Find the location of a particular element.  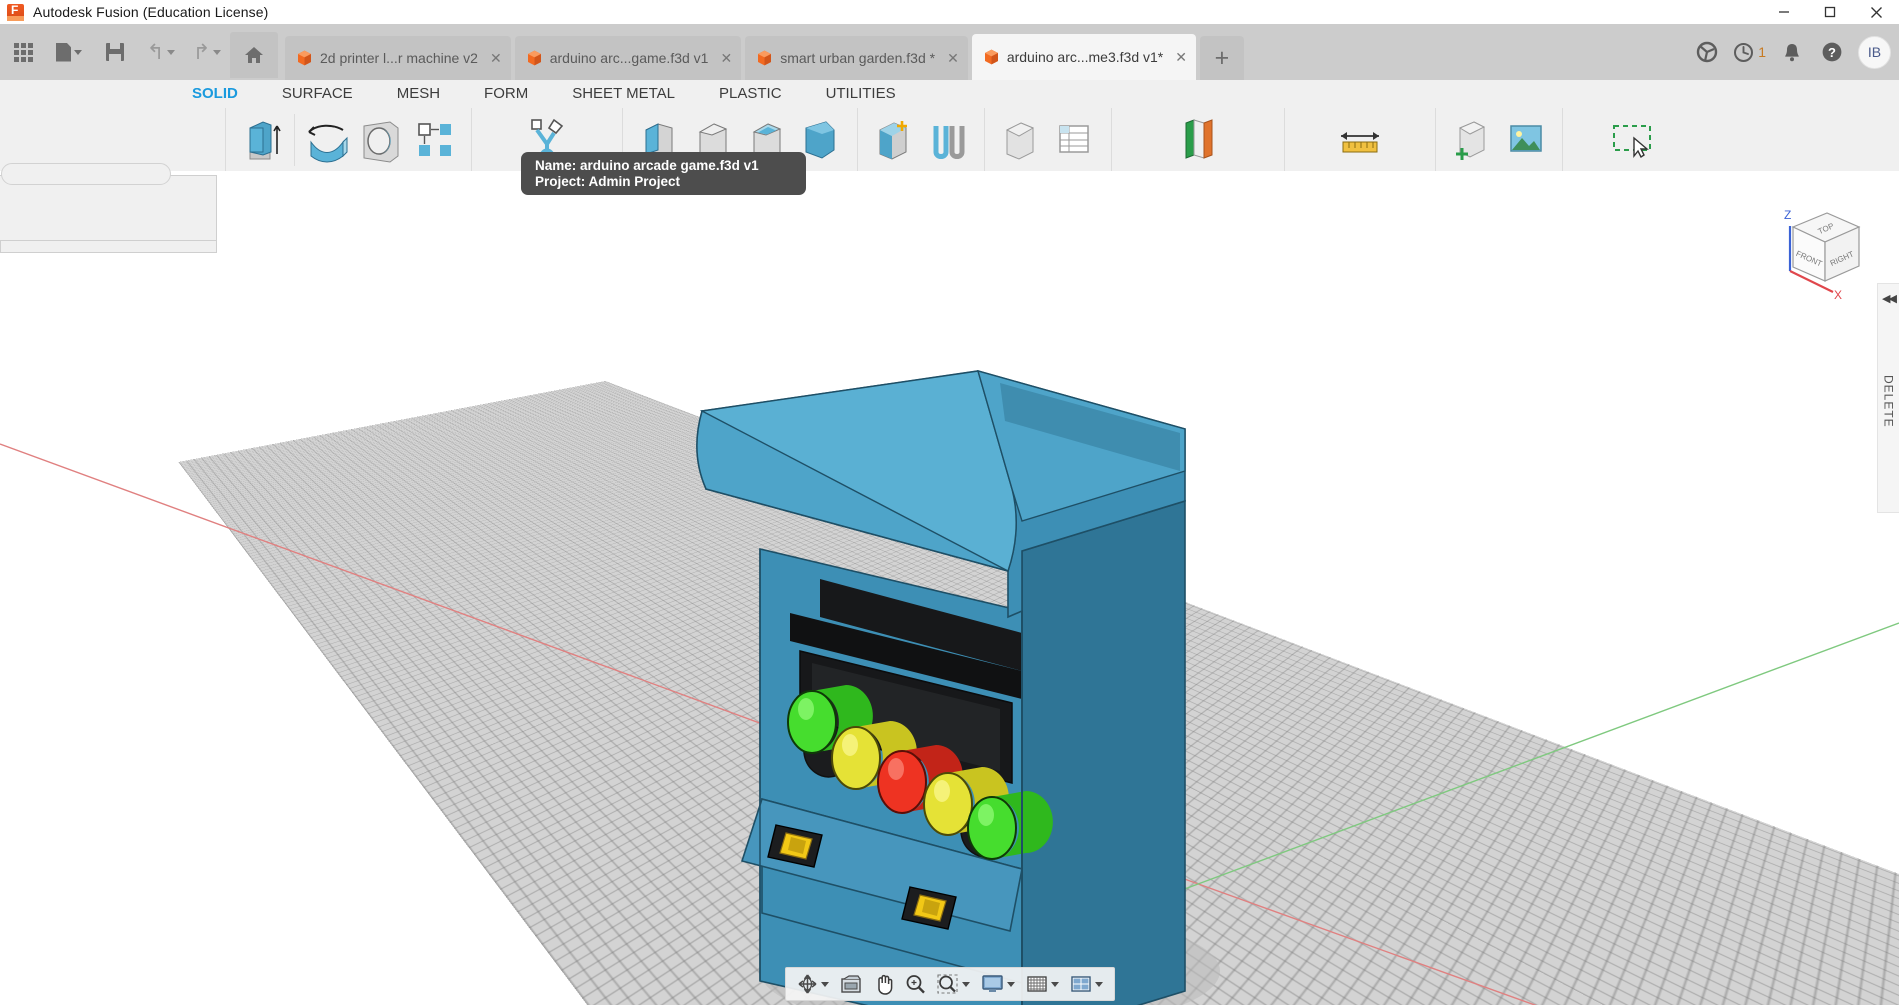

user-avatar: IB is located at coordinates (1874, 52).